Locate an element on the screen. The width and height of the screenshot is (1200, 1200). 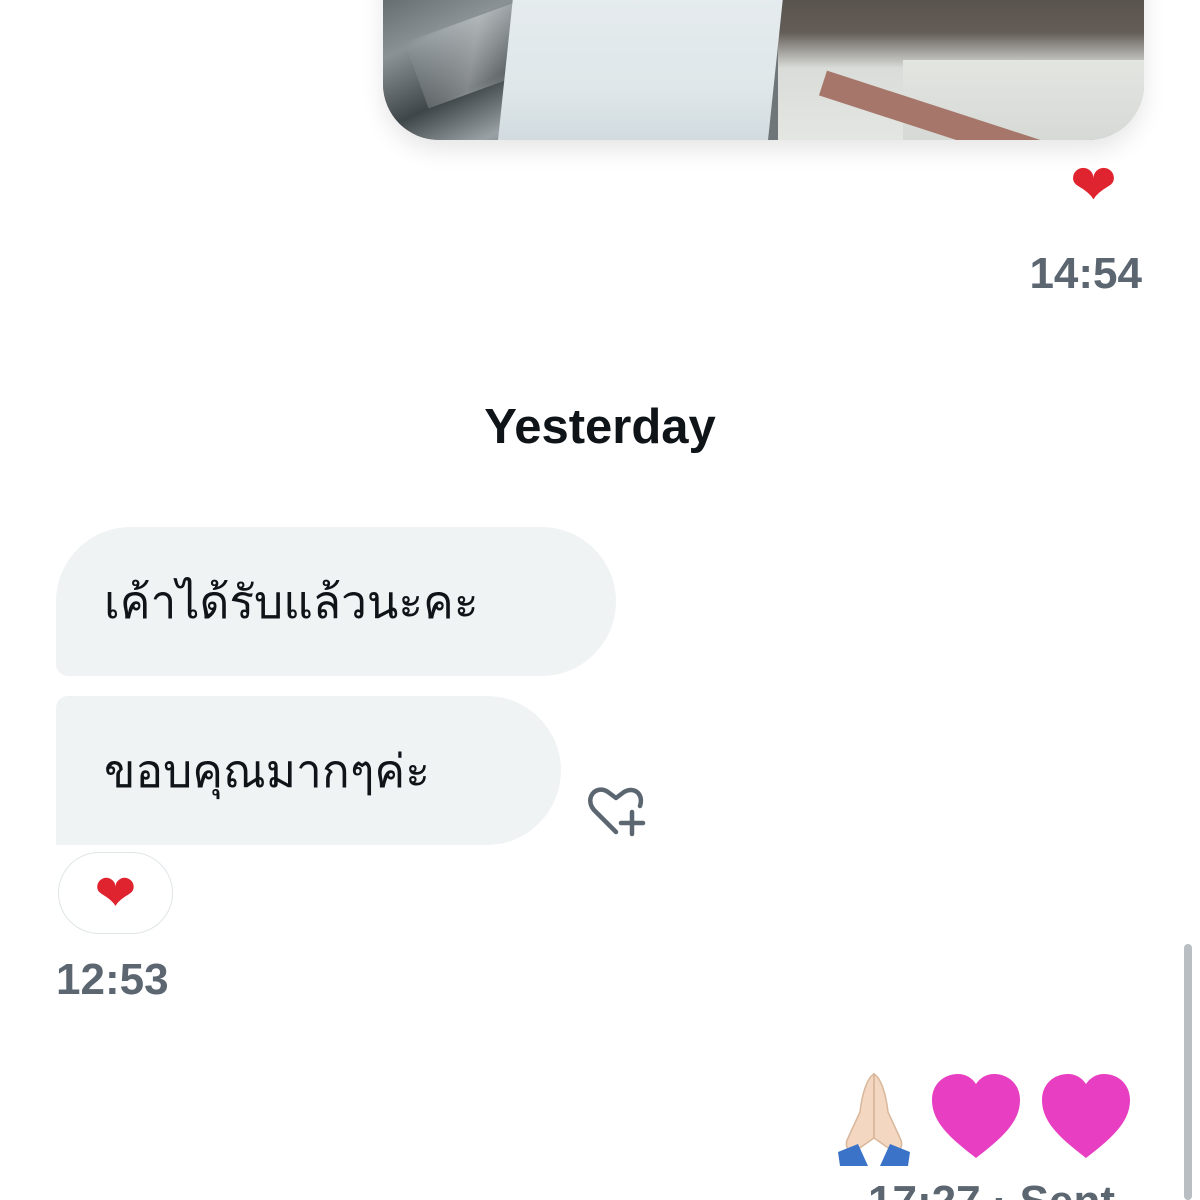
reaction-heart-icon: ❤ is located at coordinates (115, 893).